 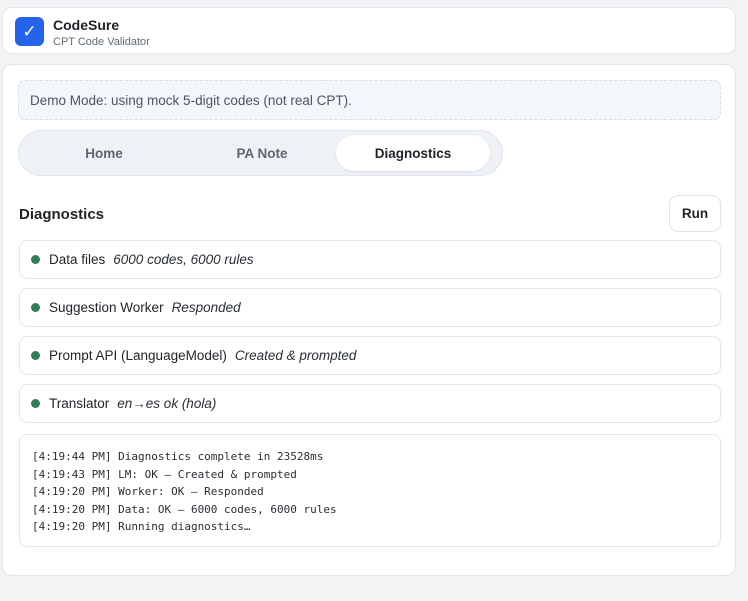 I want to click on tab-bar: Home PA Note Diagnostics, so click(x=260, y=153).